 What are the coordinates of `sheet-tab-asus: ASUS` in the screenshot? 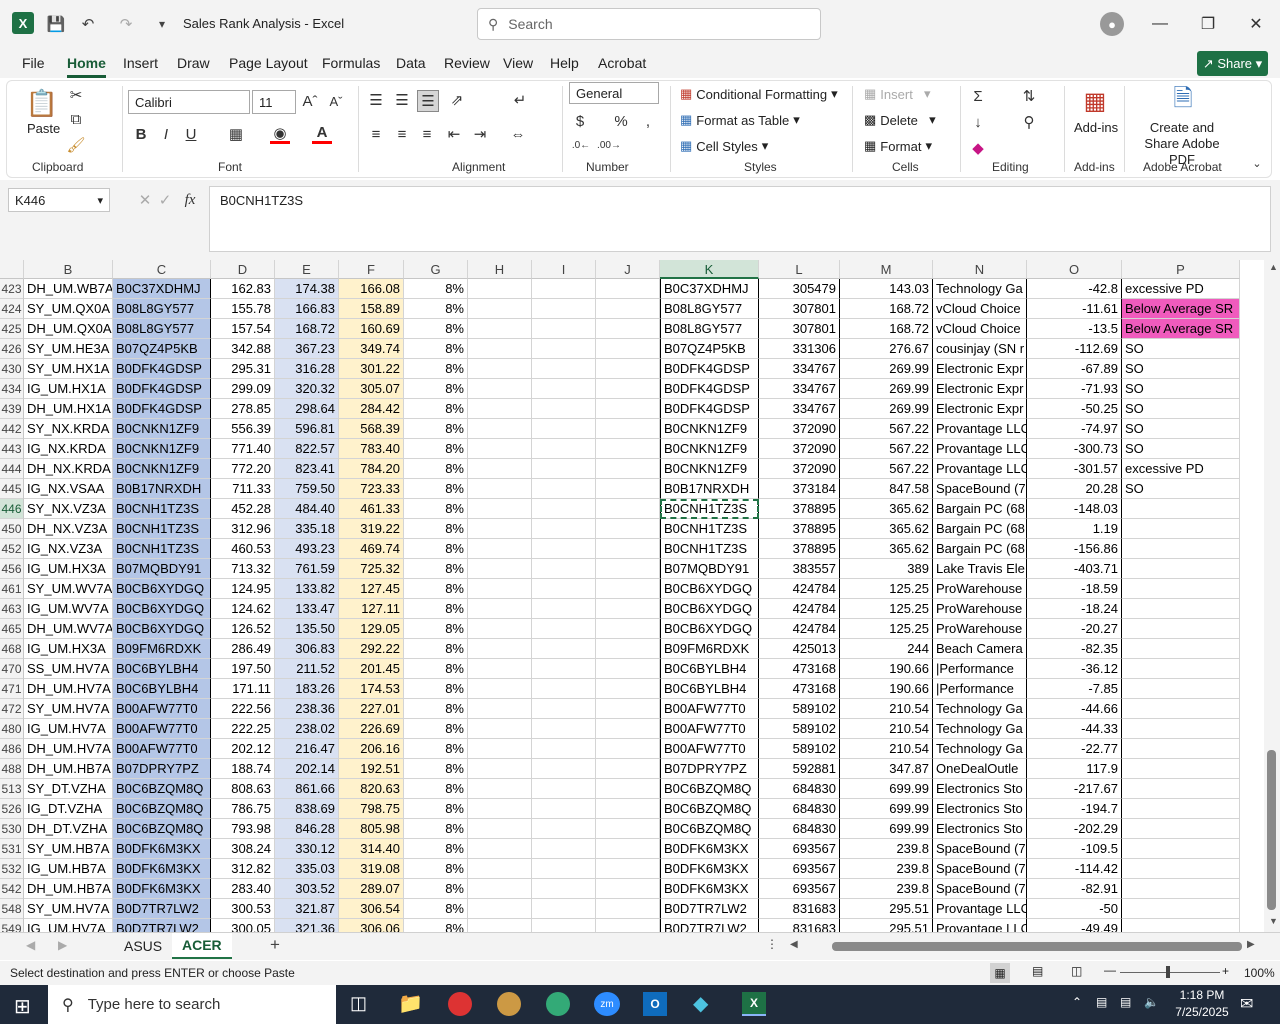 It's located at (143, 946).